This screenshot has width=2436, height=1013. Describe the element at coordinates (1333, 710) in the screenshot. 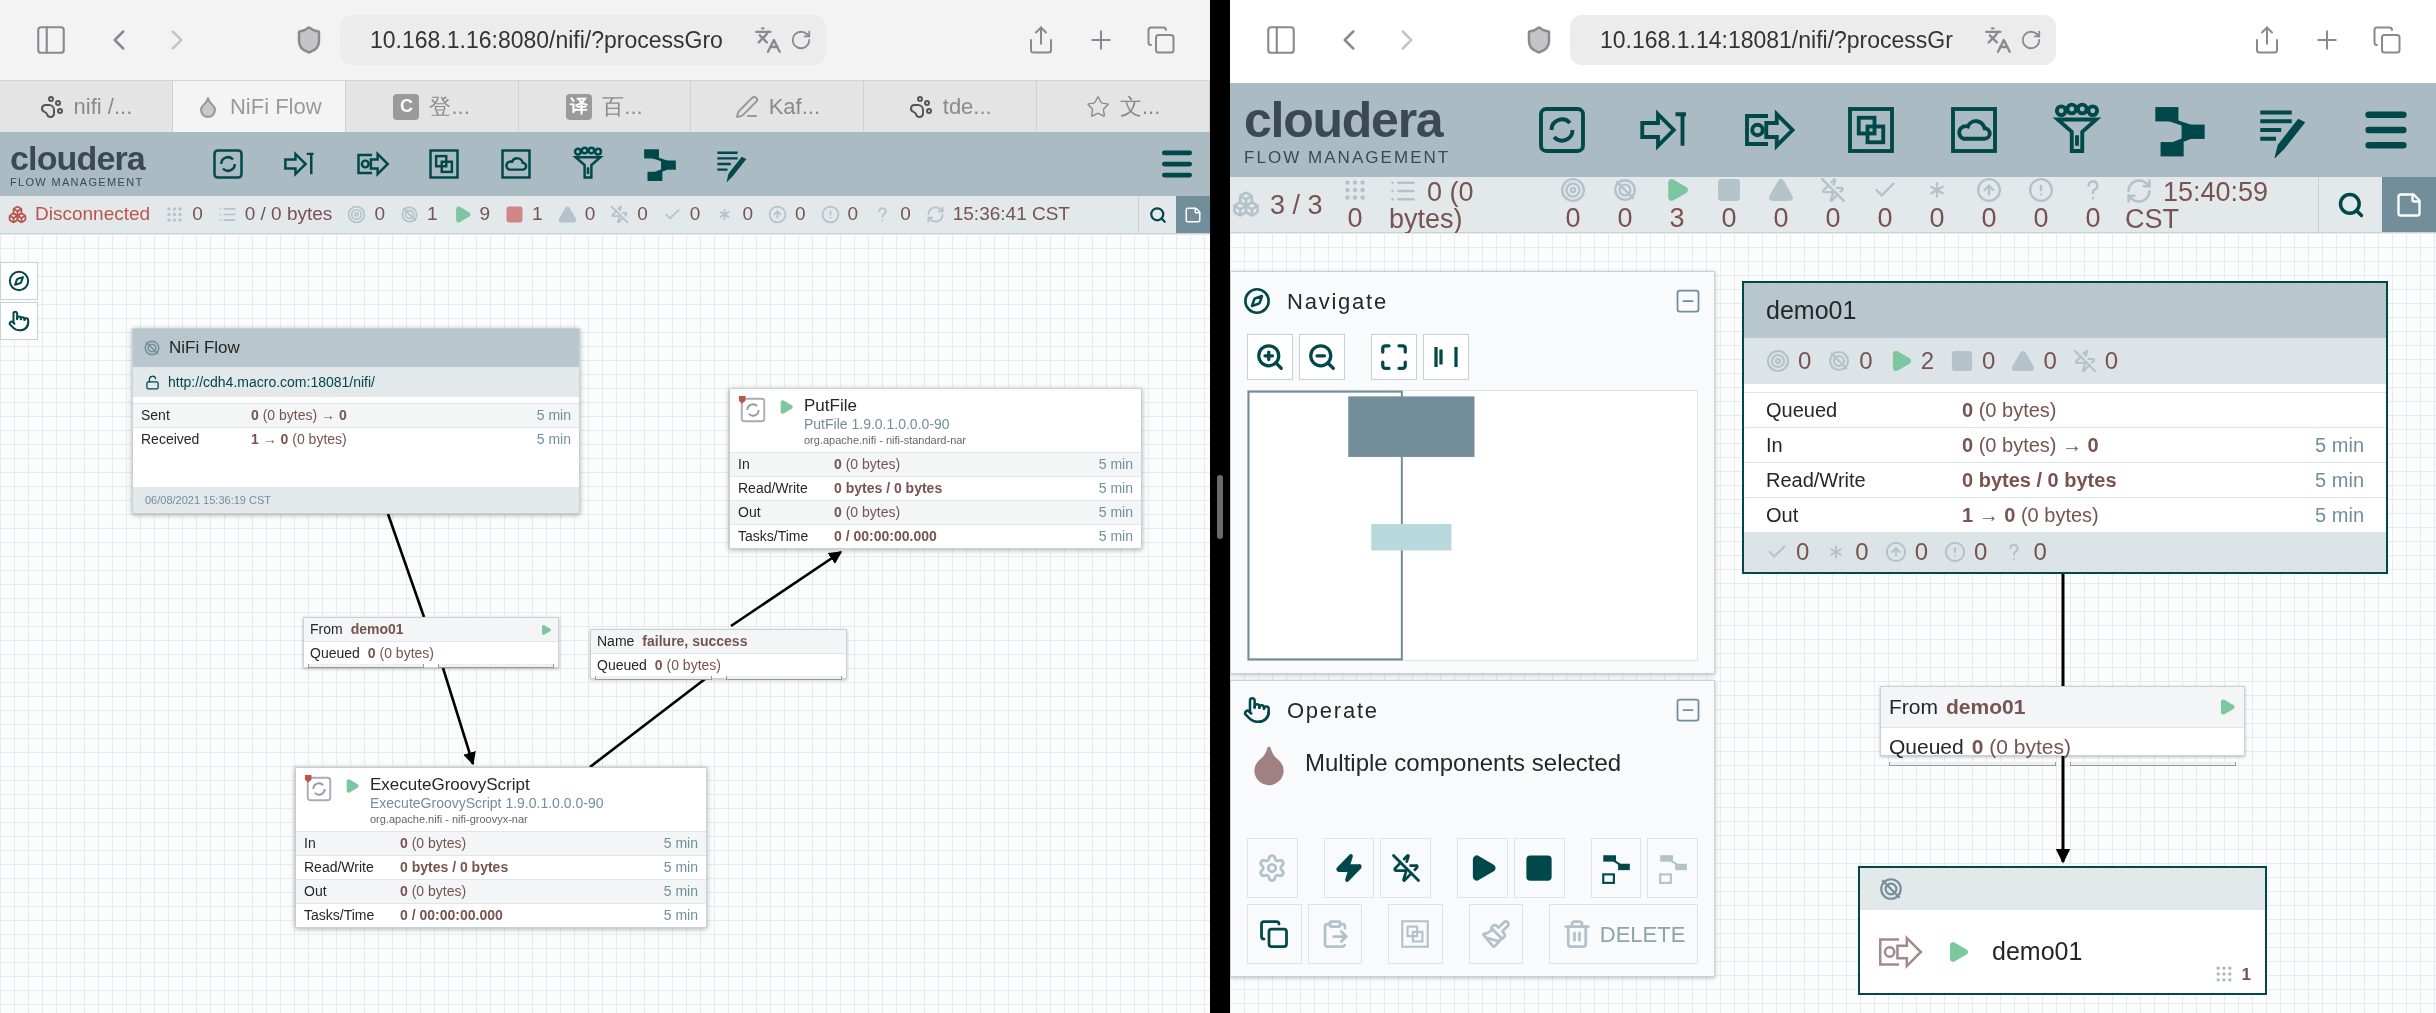

I see `panel-title: Operate` at that location.